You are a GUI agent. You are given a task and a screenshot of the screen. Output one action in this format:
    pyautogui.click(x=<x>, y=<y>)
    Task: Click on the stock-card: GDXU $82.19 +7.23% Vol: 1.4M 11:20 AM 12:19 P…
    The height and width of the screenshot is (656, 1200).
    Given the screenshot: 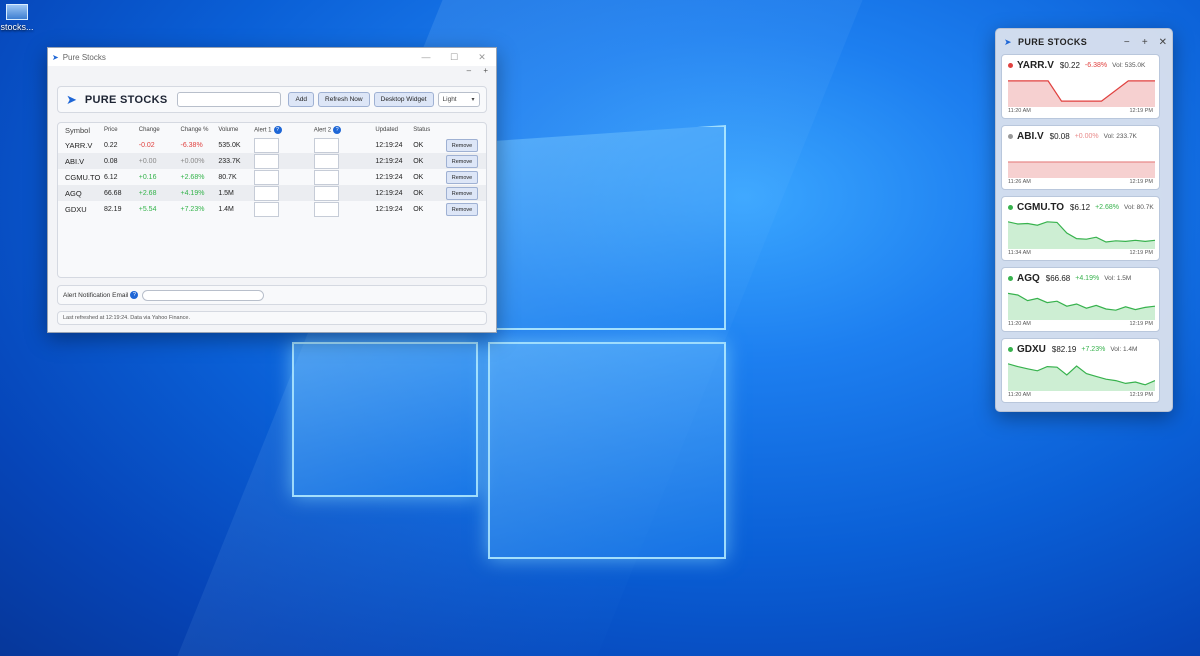 What is the action you would take?
    pyautogui.click(x=1080, y=370)
    